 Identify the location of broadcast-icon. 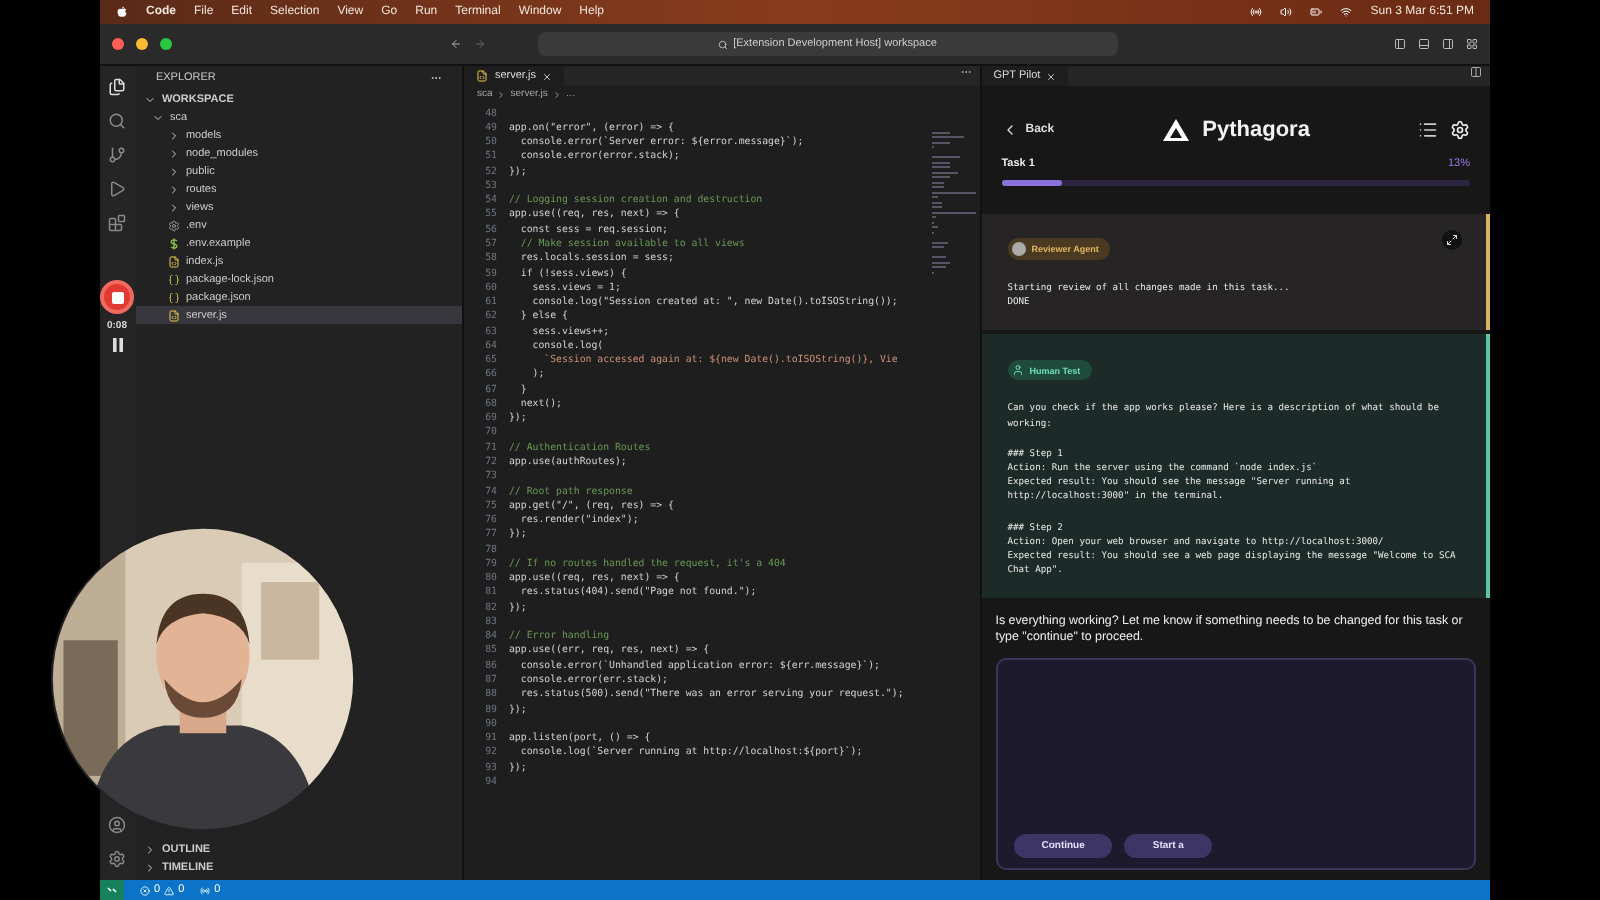
(205, 890).